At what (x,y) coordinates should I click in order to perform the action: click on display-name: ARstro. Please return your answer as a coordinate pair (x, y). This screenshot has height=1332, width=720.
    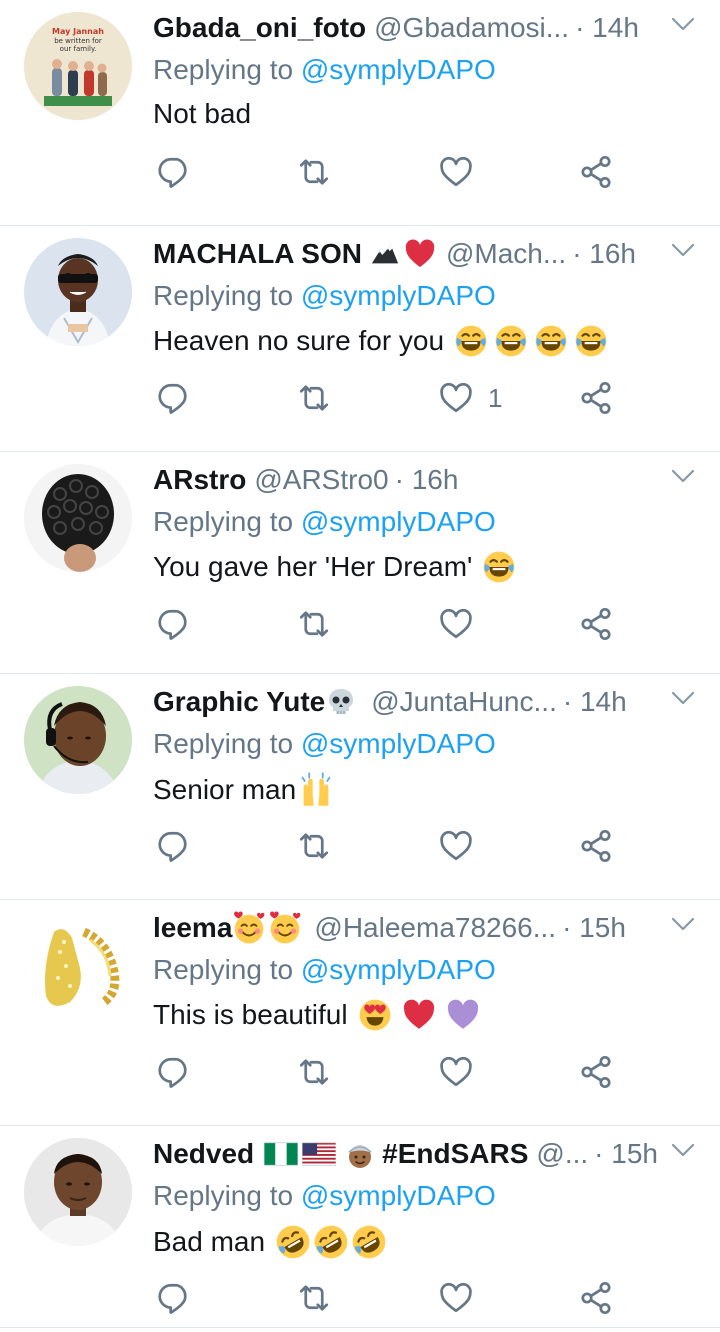
    Looking at the image, I should click on (199, 480).